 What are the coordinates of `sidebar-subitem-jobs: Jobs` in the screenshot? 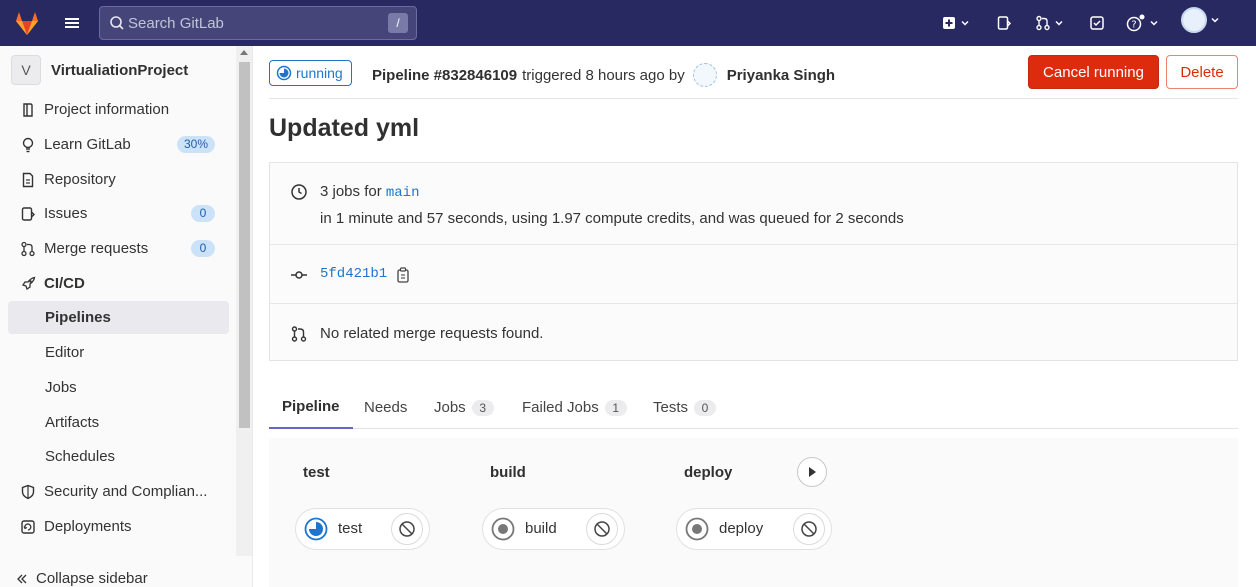 It's located at (118, 387).